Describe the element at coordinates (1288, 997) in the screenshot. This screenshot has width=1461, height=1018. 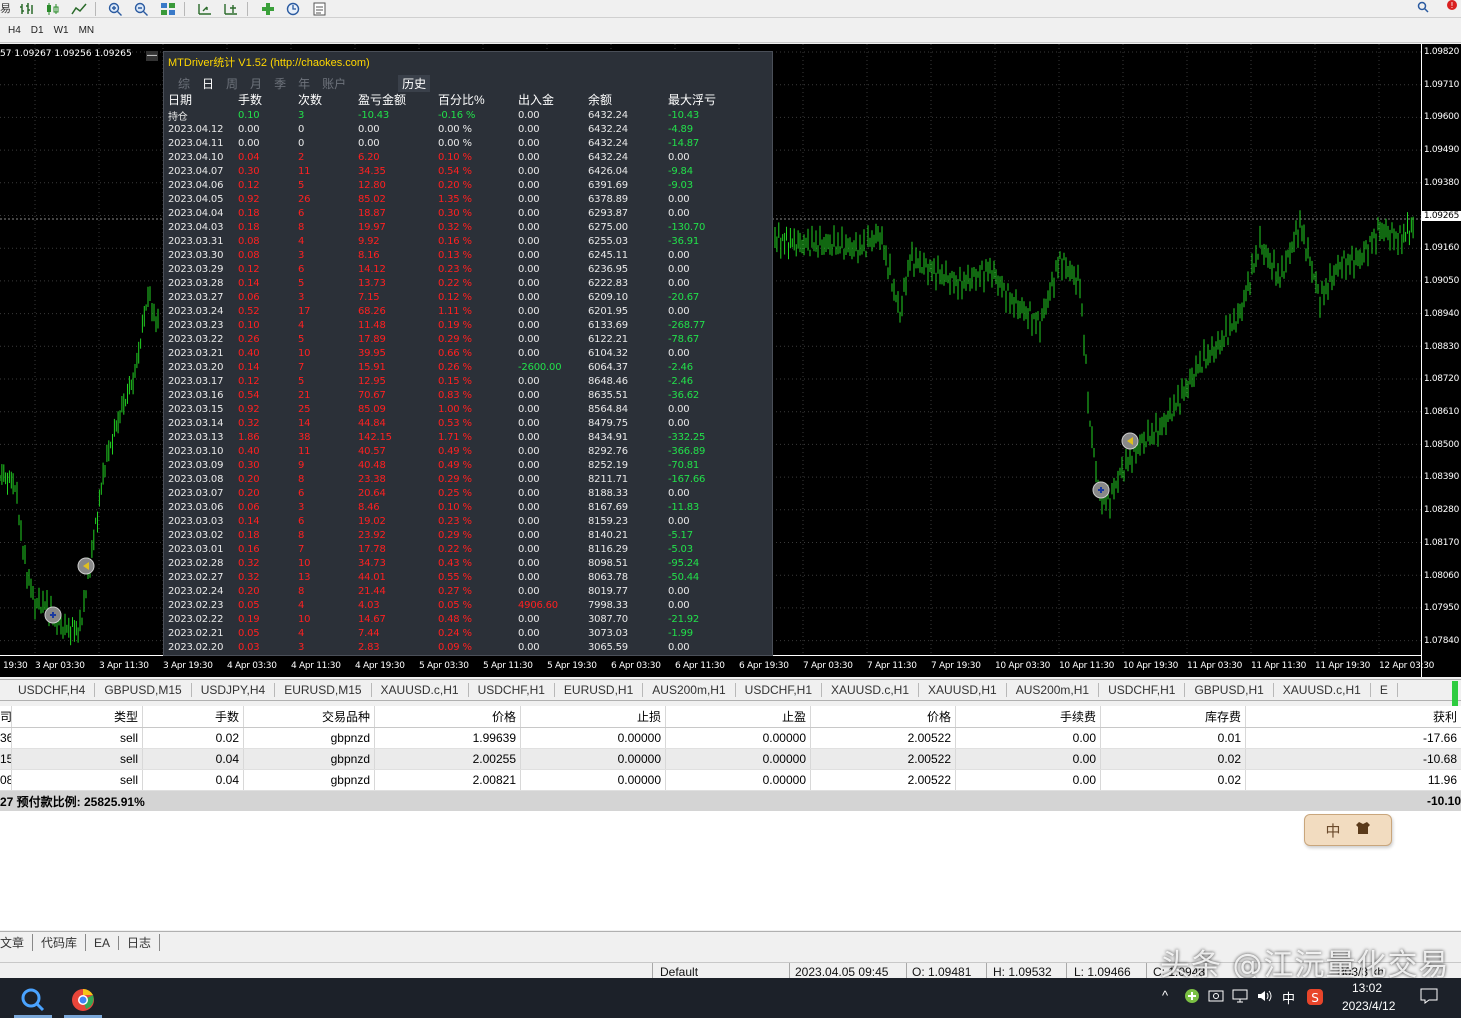
I see `tray-ime-label: 中` at that location.